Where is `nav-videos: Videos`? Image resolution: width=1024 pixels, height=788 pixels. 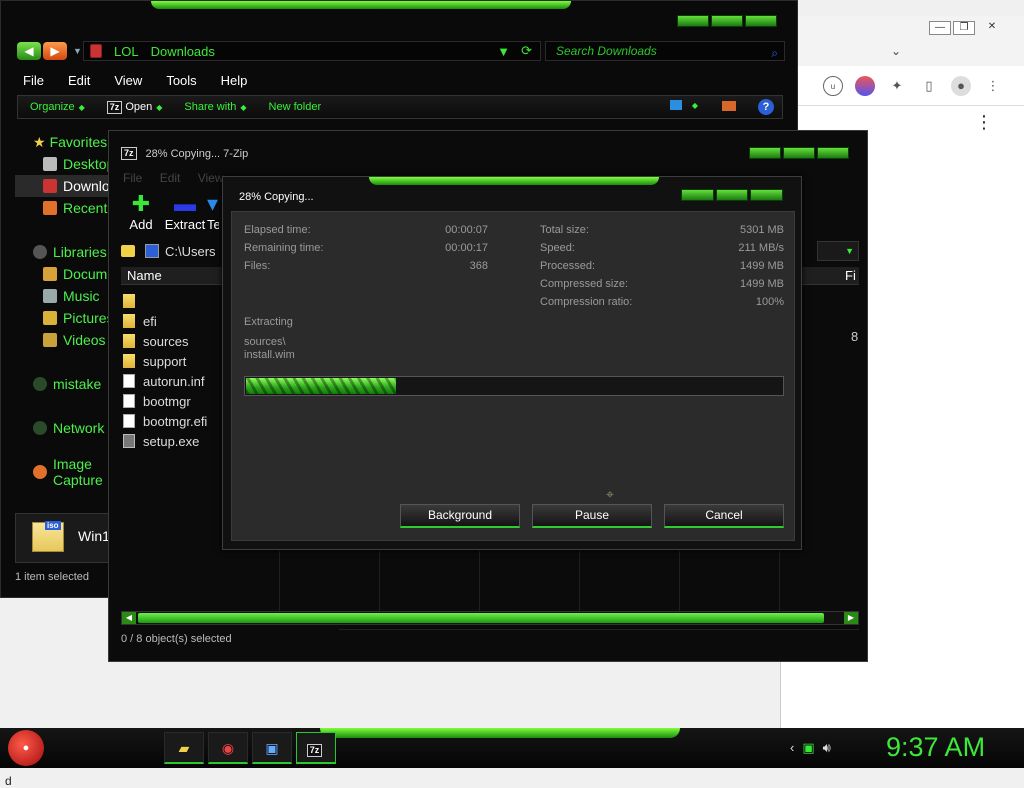 nav-videos: Videos is located at coordinates (65, 340).